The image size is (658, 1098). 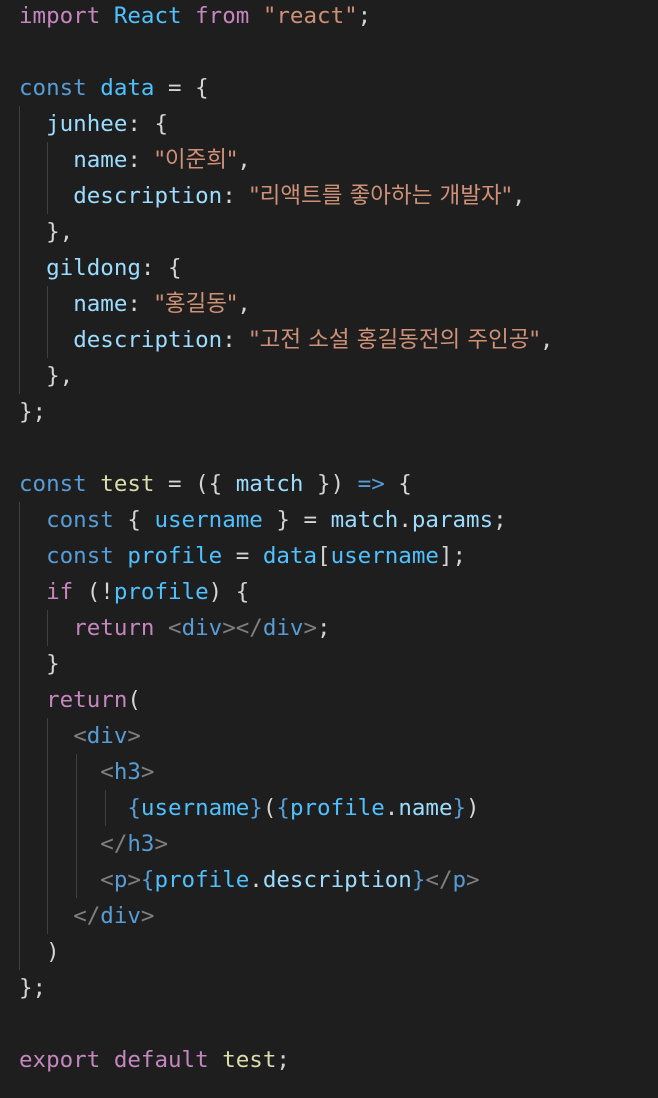 What do you see at coordinates (299, 196) in the screenshot?
I see `code-line-6: description: "리액트를 좋아하는 개발자",` at bounding box center [299, 196].